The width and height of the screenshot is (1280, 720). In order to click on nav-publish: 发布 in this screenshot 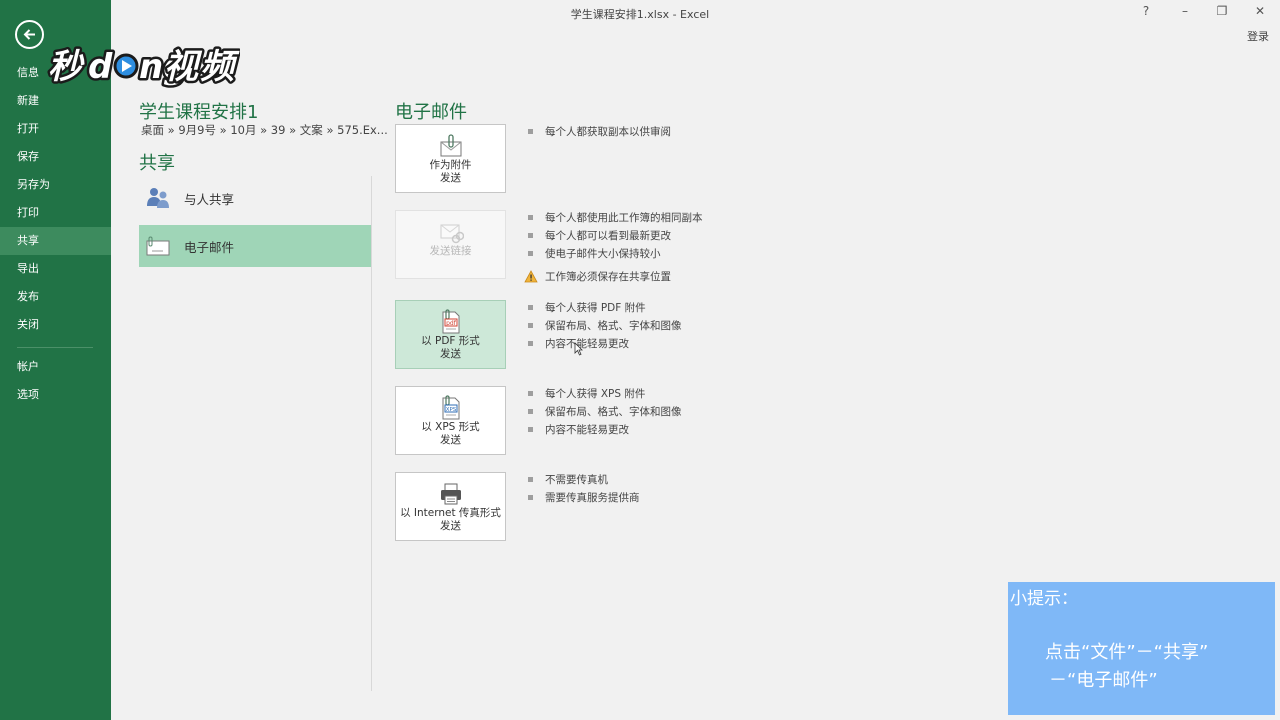, I will do `click(55, 297)`.